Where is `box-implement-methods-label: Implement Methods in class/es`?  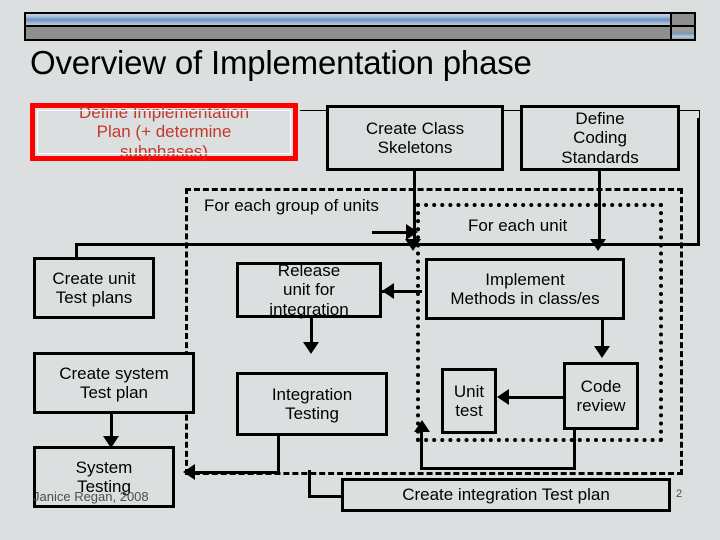 box-implement-methods-label: Implement Methods in class/es is located at coordinates (525, 288).